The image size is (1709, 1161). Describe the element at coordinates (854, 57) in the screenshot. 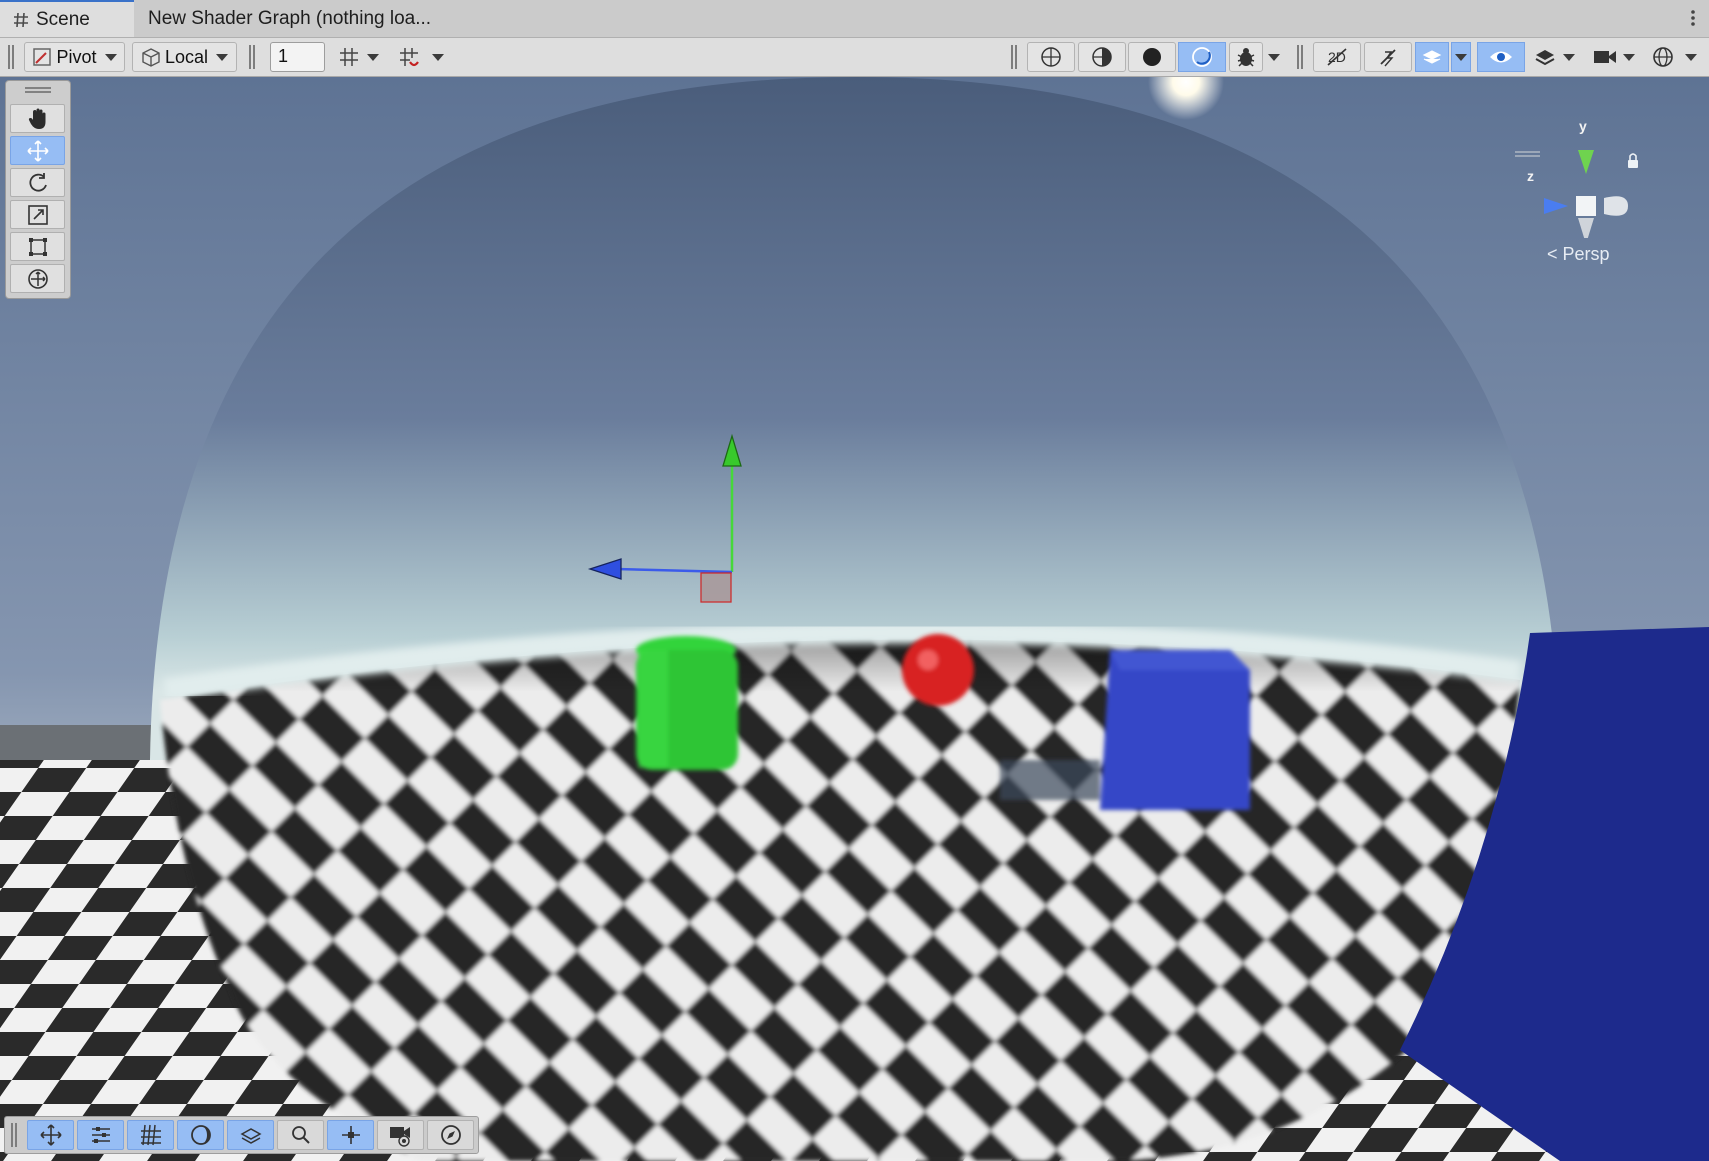

I see `scene-toolbar: Pivot Local 1` at that location.